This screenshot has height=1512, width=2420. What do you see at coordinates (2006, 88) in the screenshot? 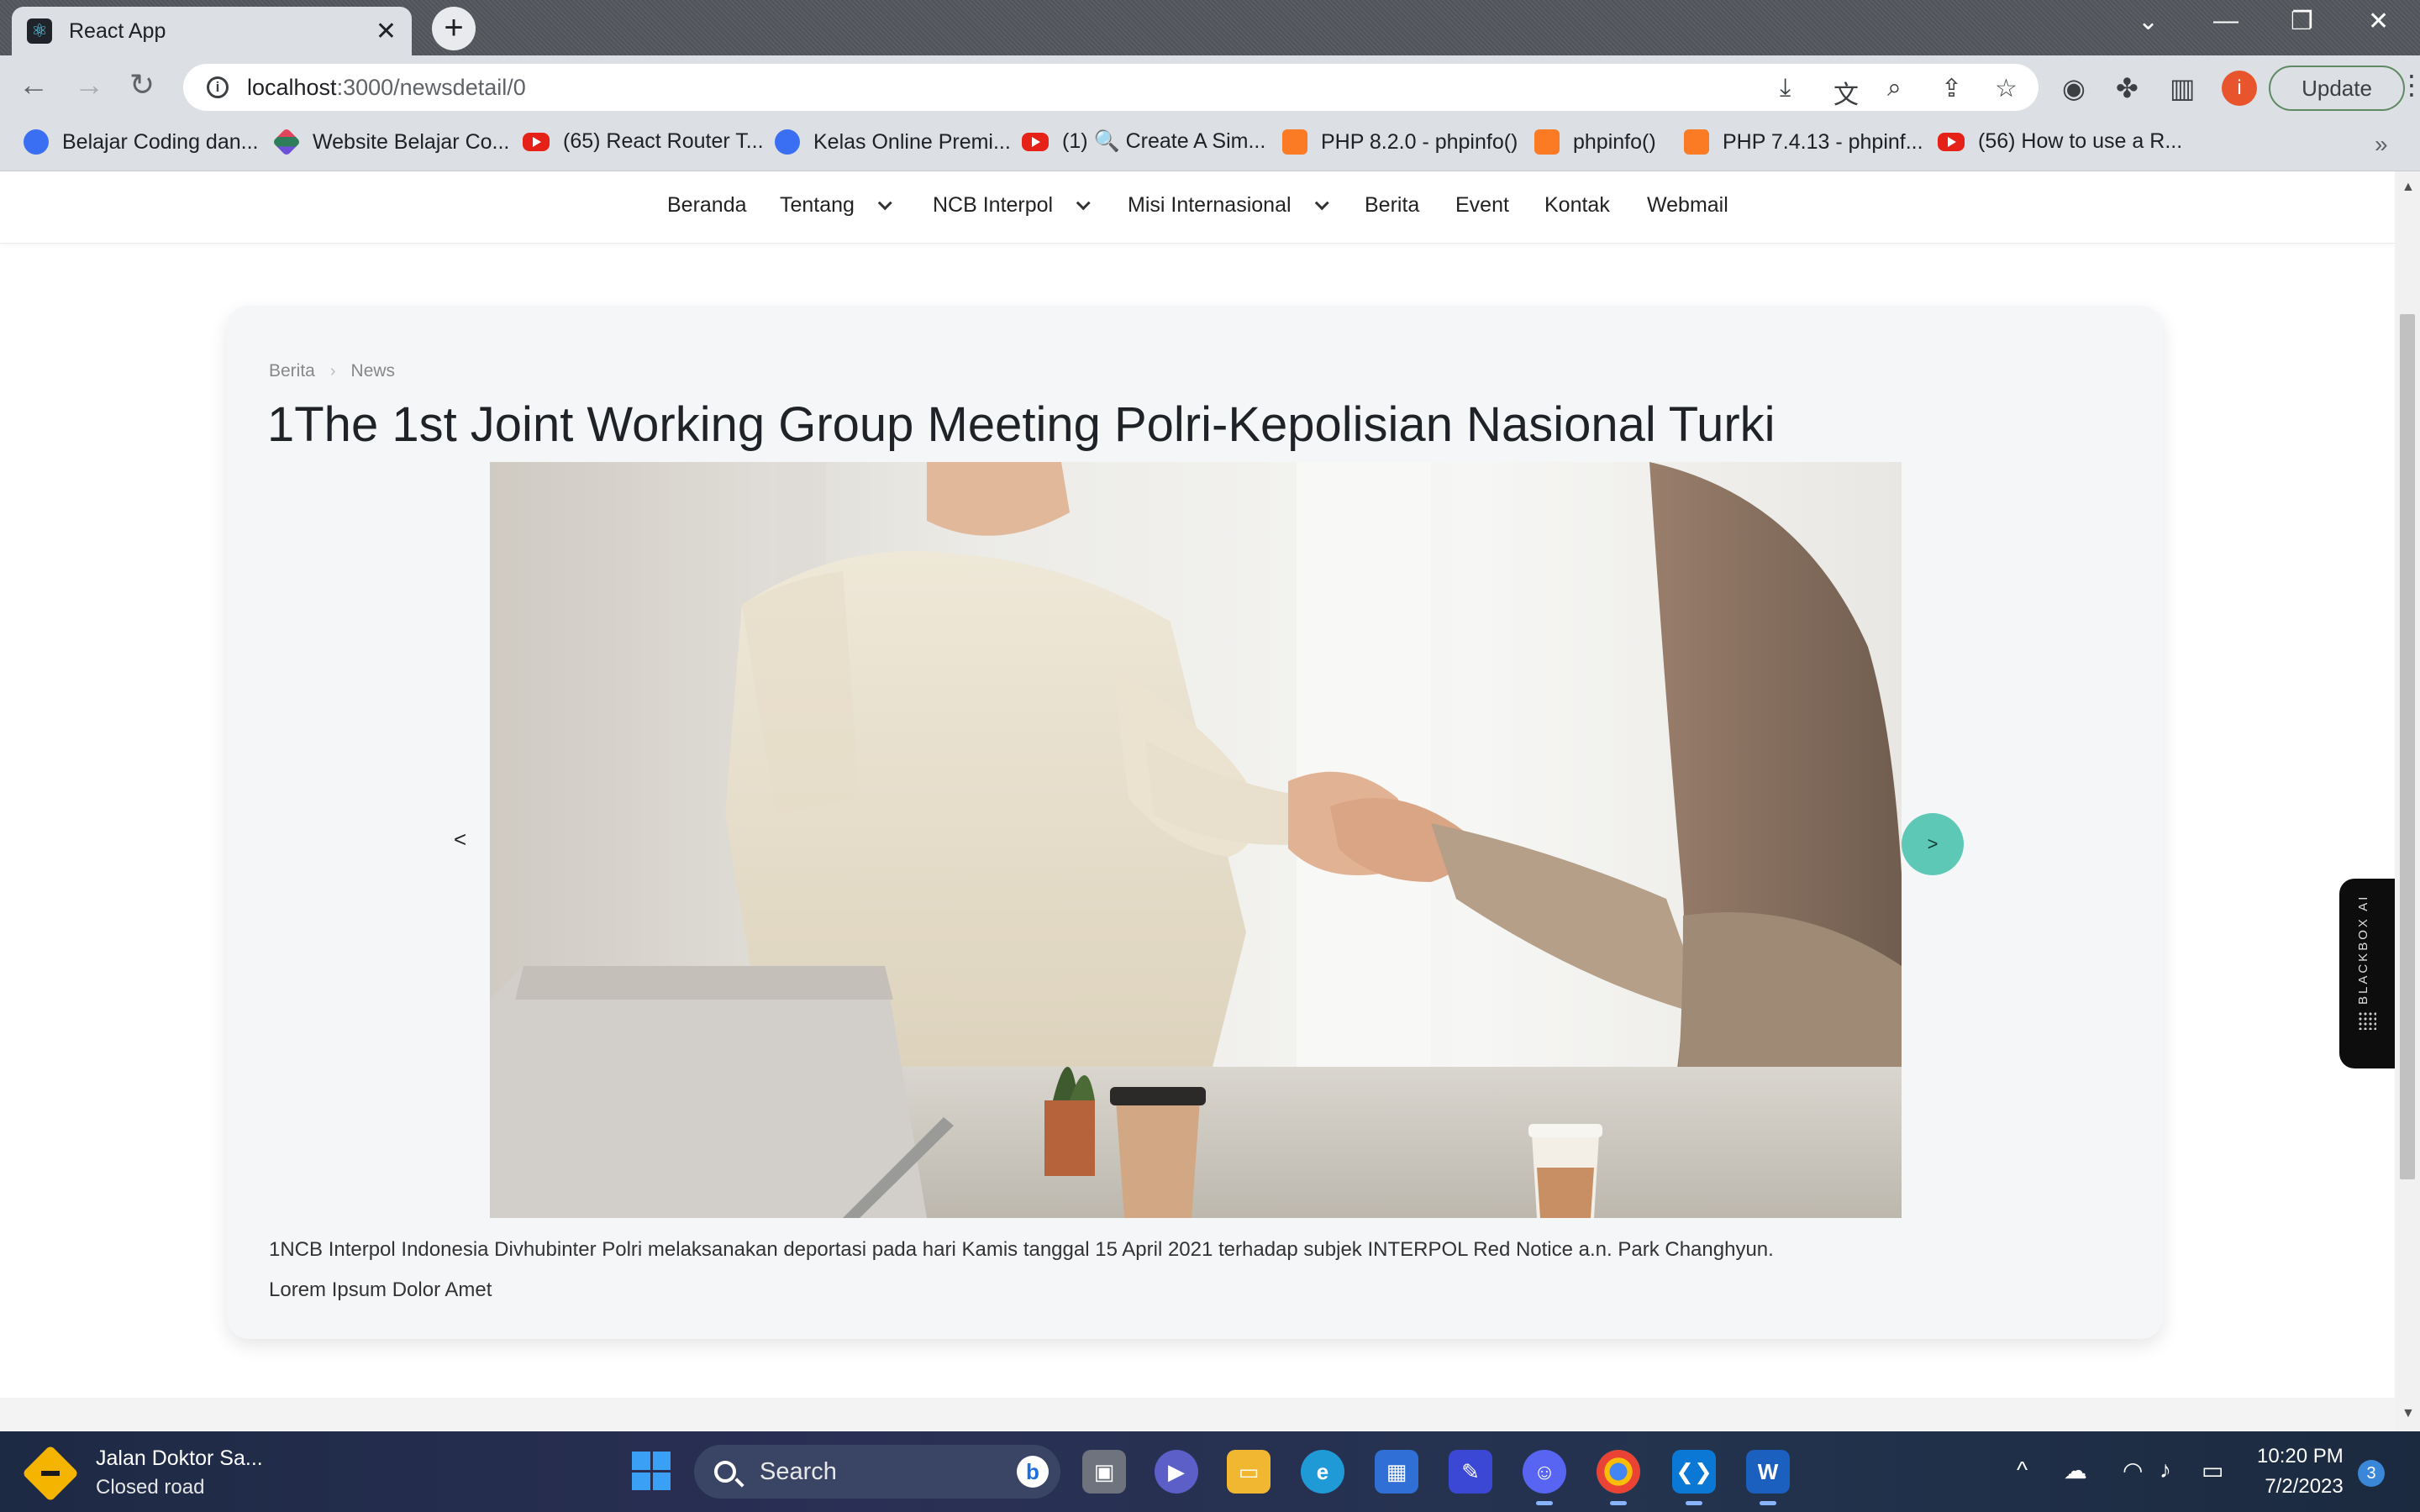
I see `bookmark-star-icon: ☆` at bounding box center [2006, 88].